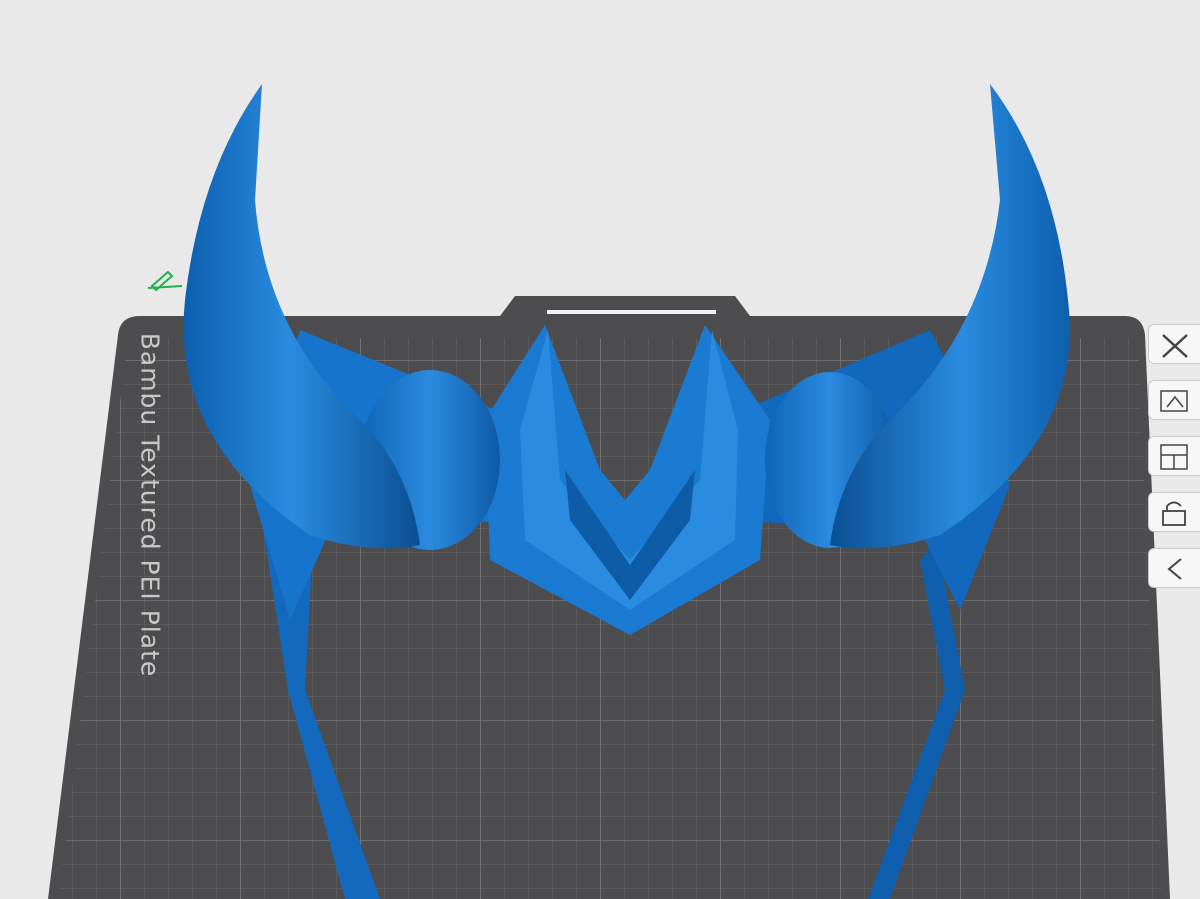 This screenshot has height=899, width=1200. I want to click on auto-orient-icon, so click(1174, 401).